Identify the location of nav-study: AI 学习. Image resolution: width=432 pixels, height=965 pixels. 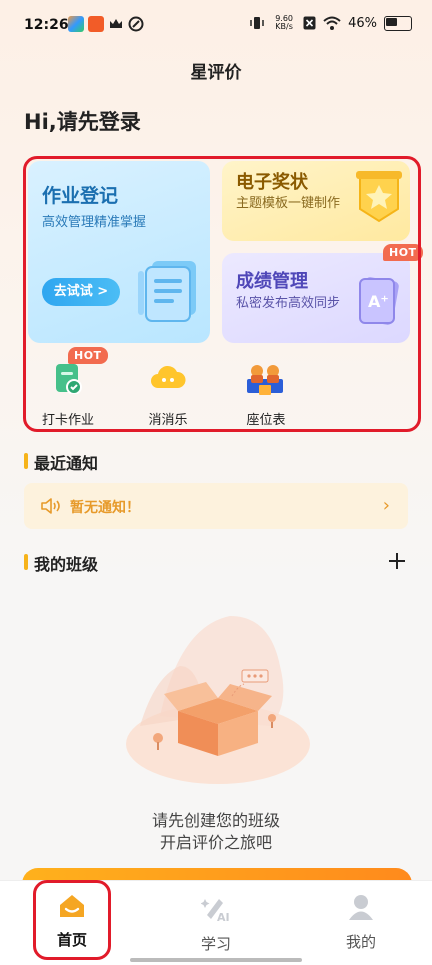
(216, 923).